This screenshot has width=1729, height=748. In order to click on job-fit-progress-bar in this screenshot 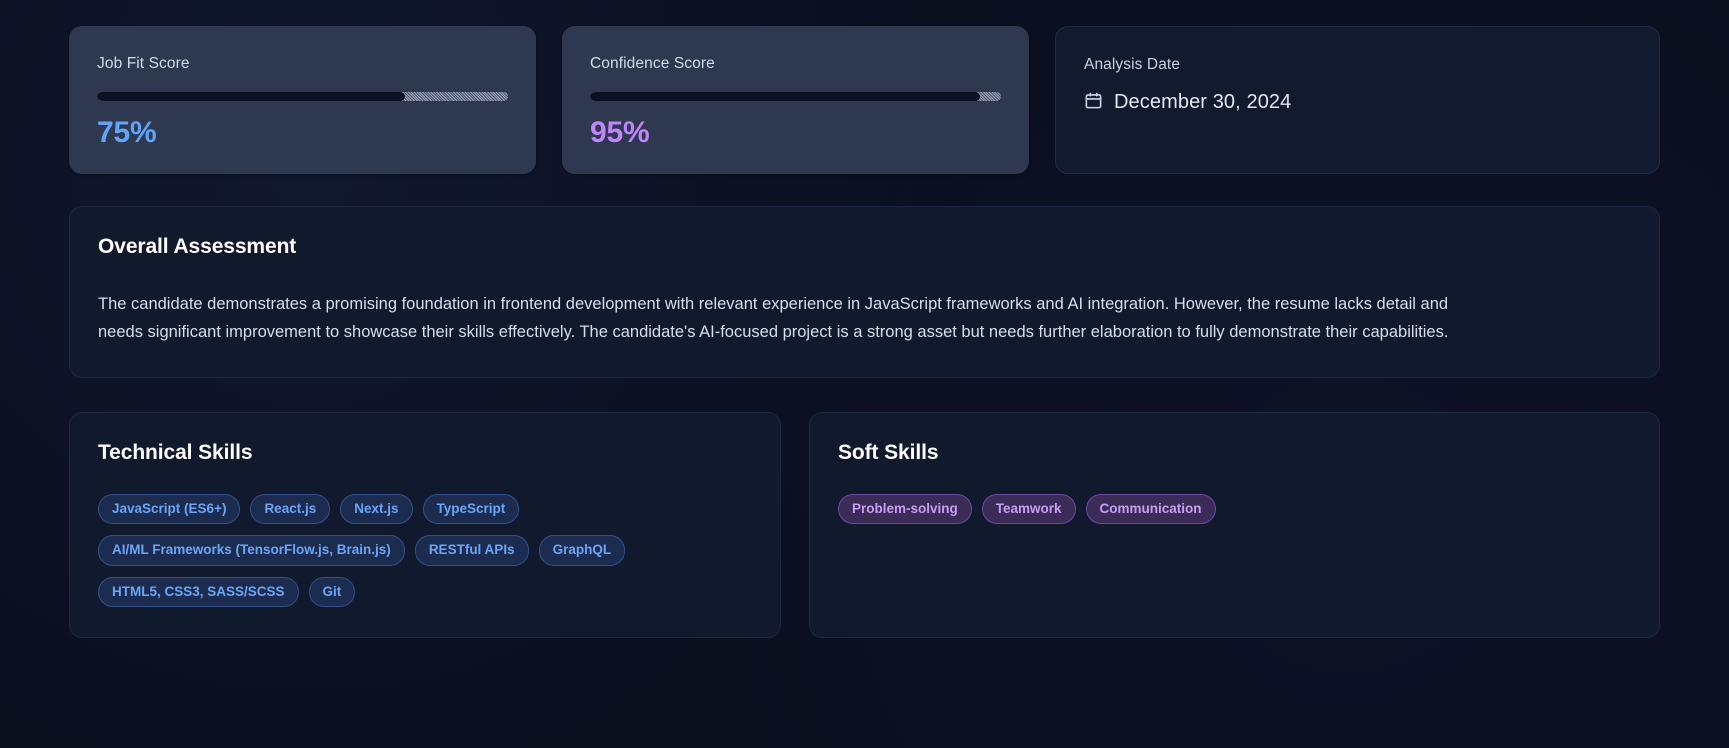, I will do `click(302, 96)`.